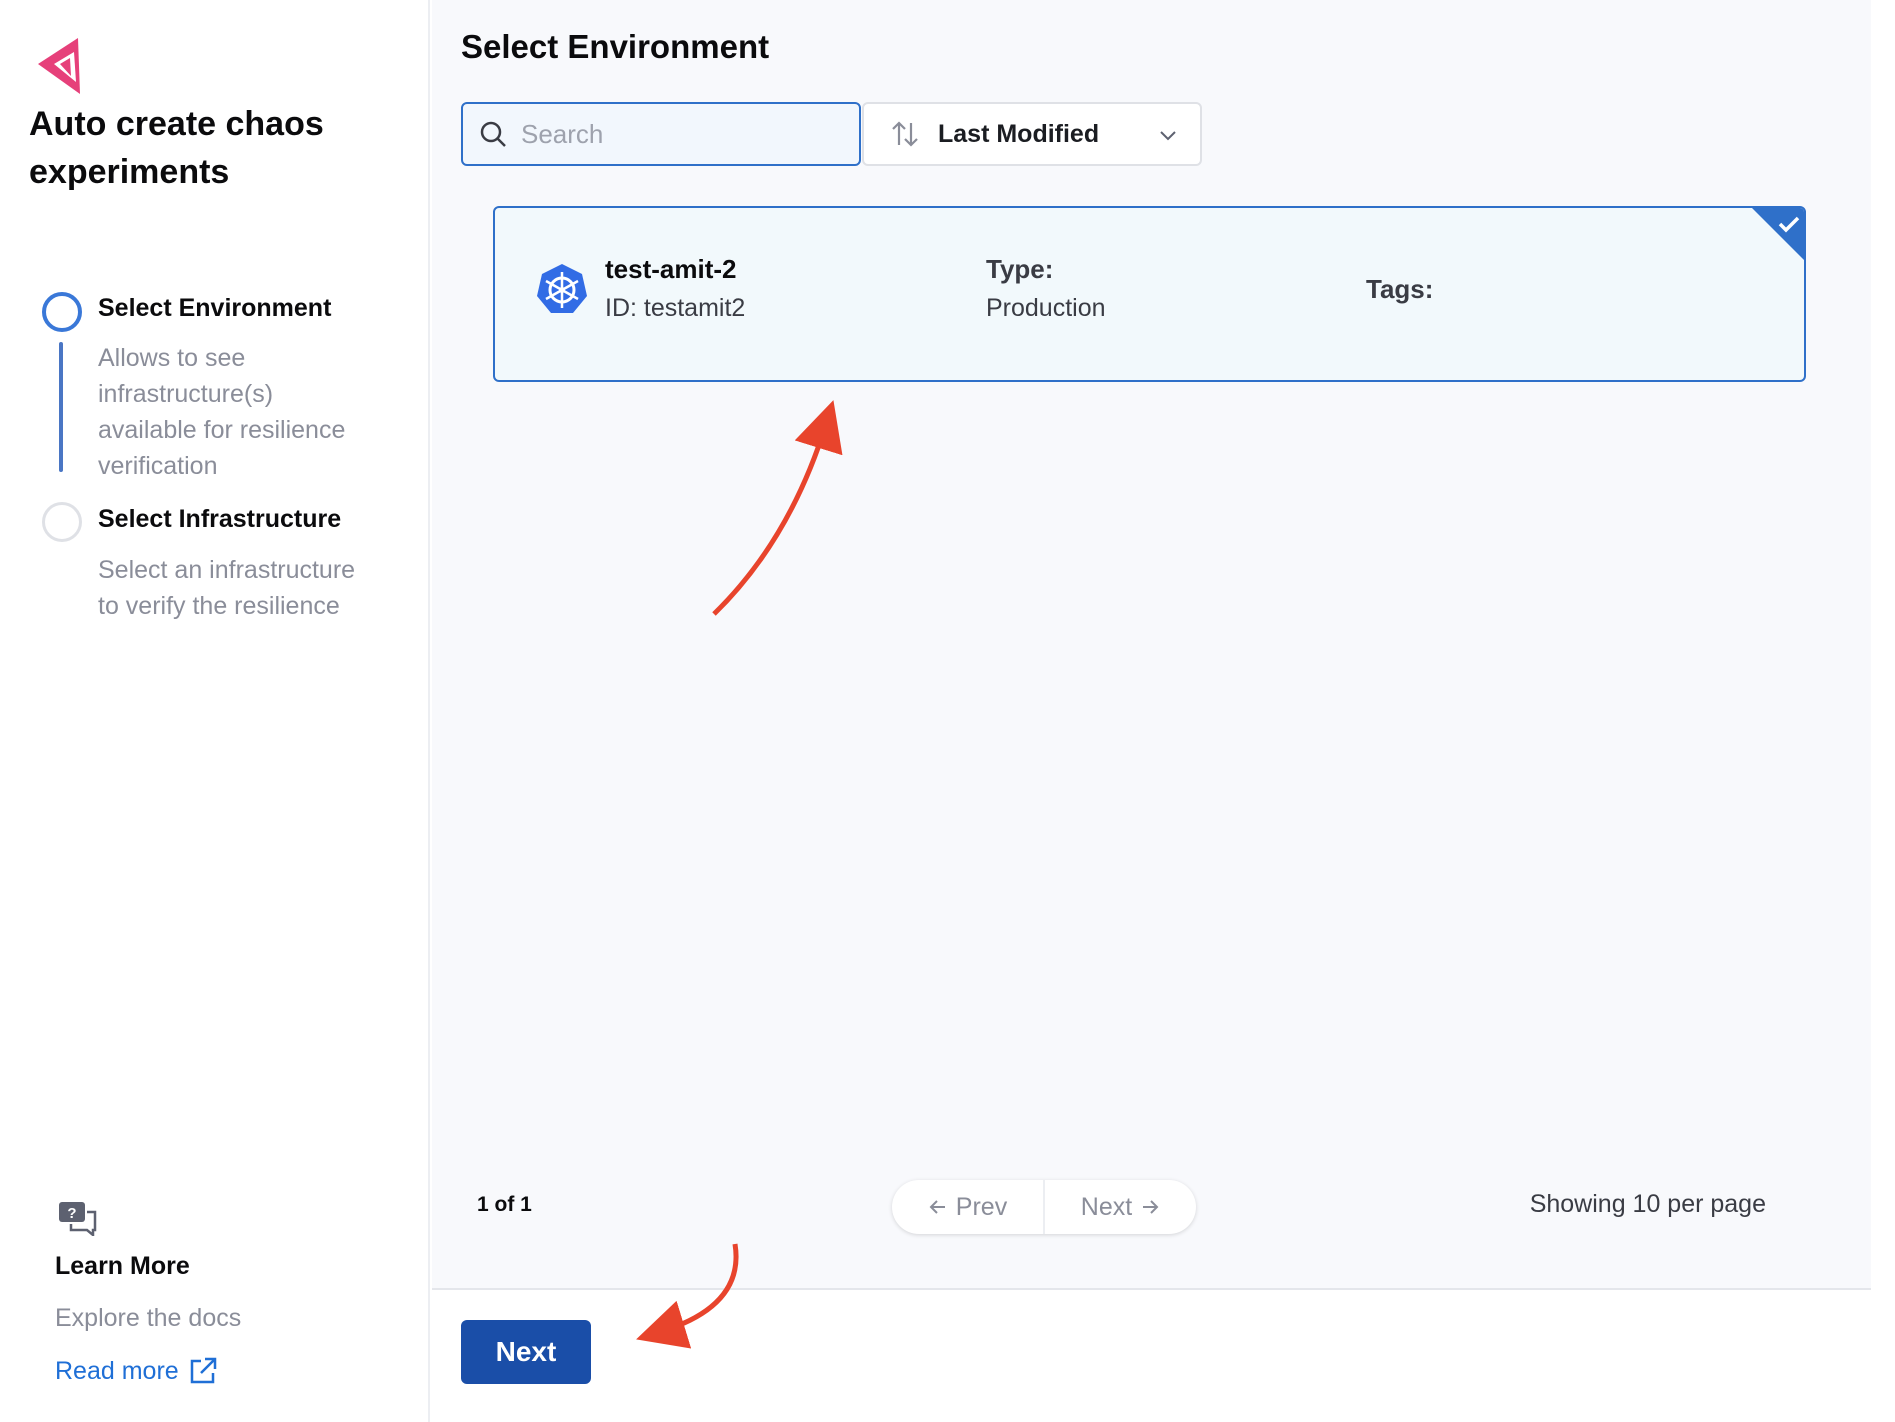  What do you see at coordinates (1046, 308) in the screenshot?
I see `environment-type-value: Production` at bounding box center [1046, 308].